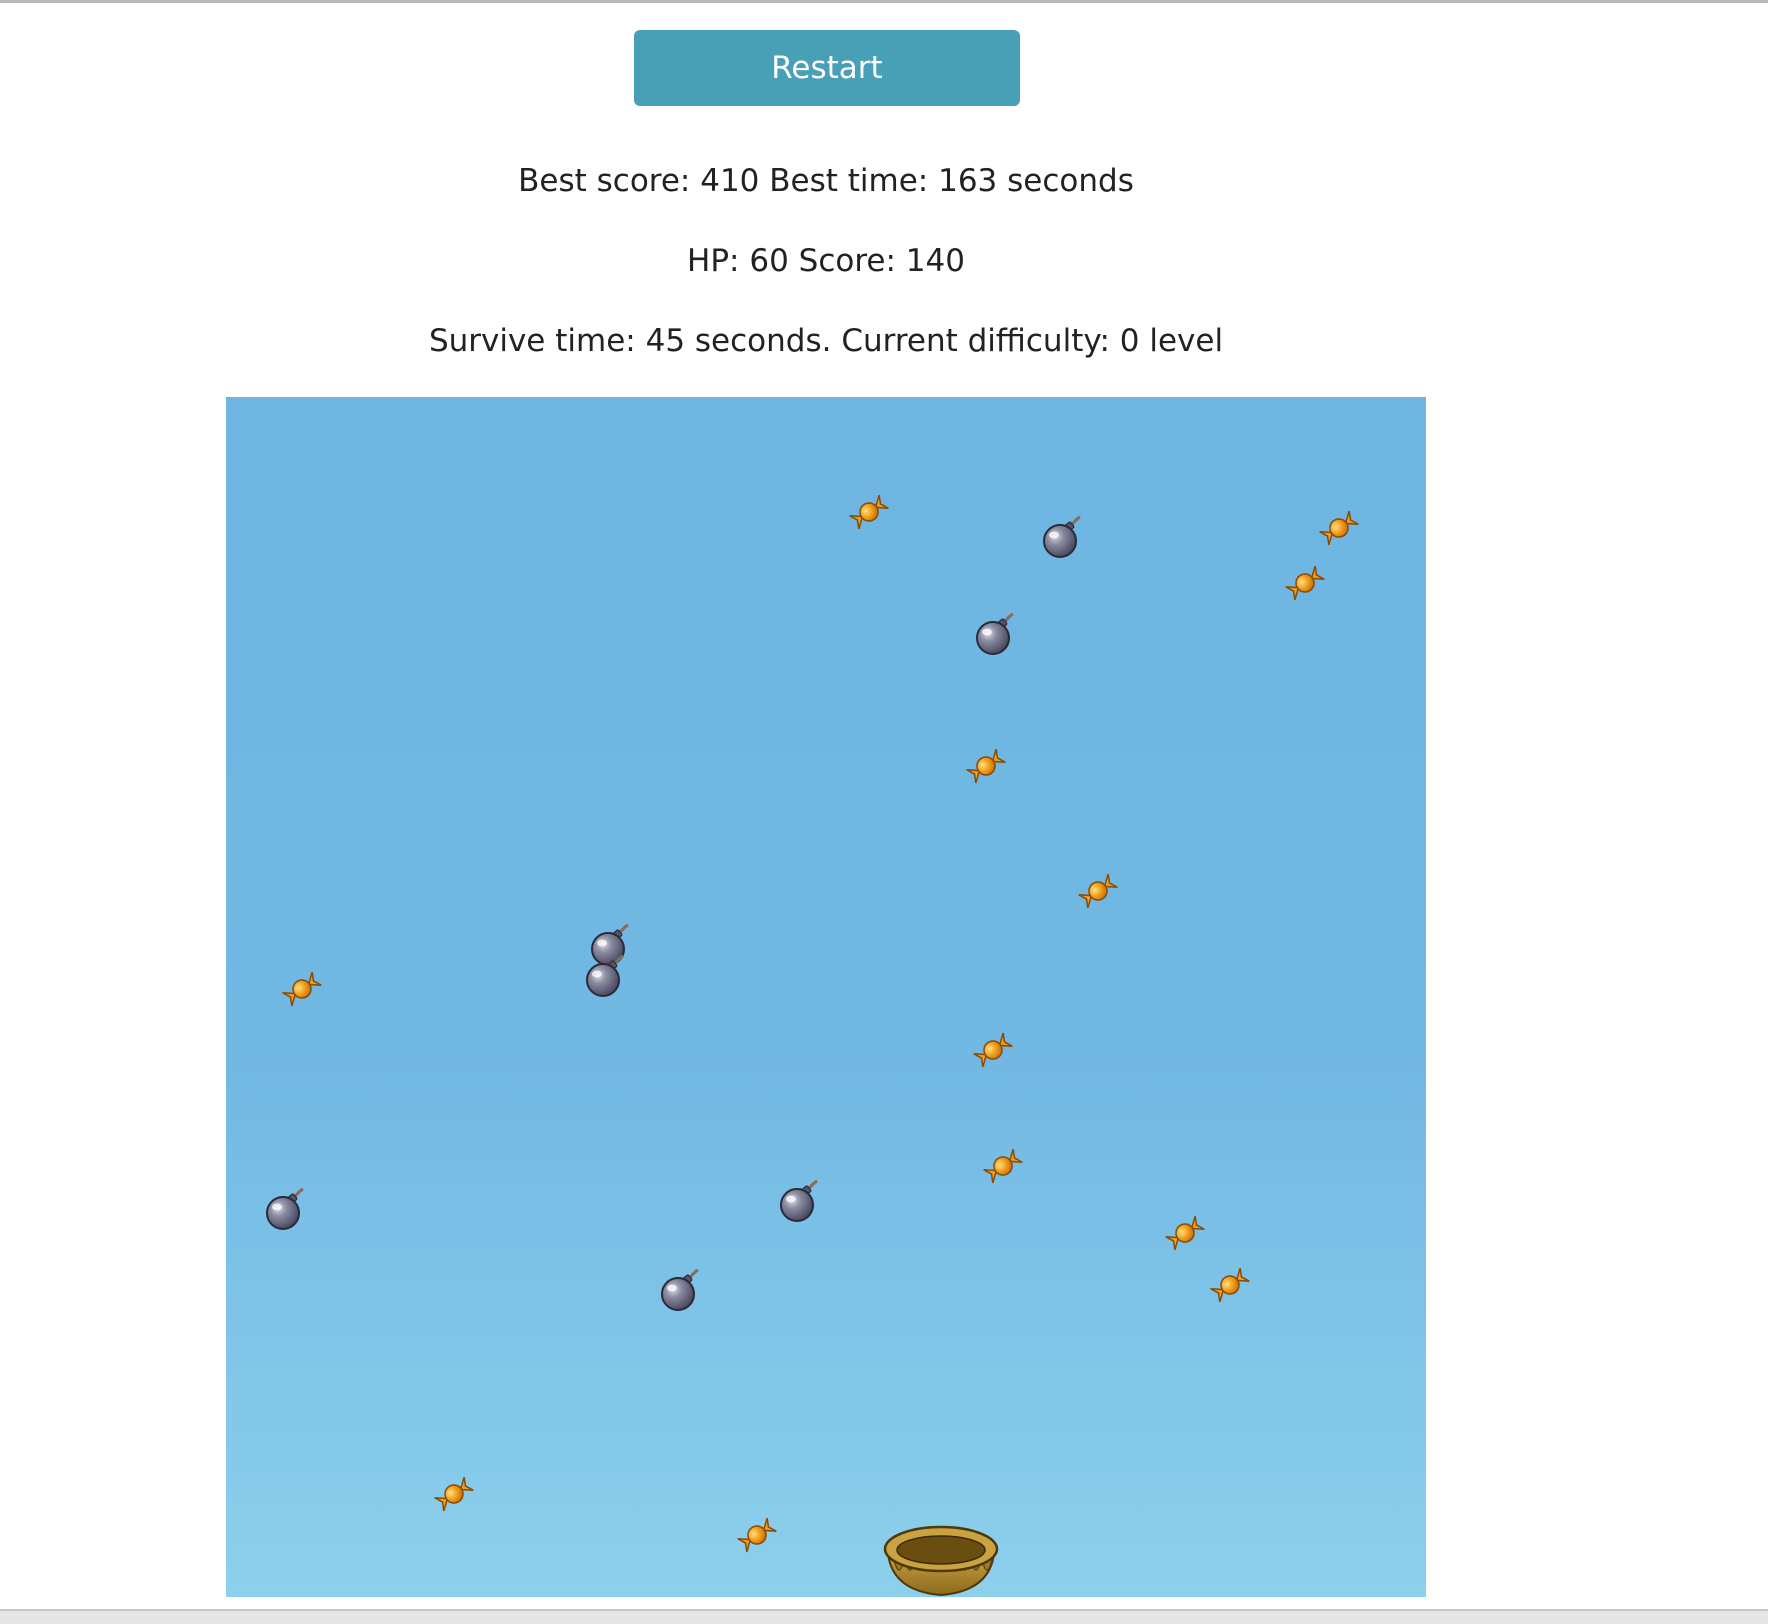  I want to click on current-stats-line: HP: 60 Score: 140, so click(826, 261).